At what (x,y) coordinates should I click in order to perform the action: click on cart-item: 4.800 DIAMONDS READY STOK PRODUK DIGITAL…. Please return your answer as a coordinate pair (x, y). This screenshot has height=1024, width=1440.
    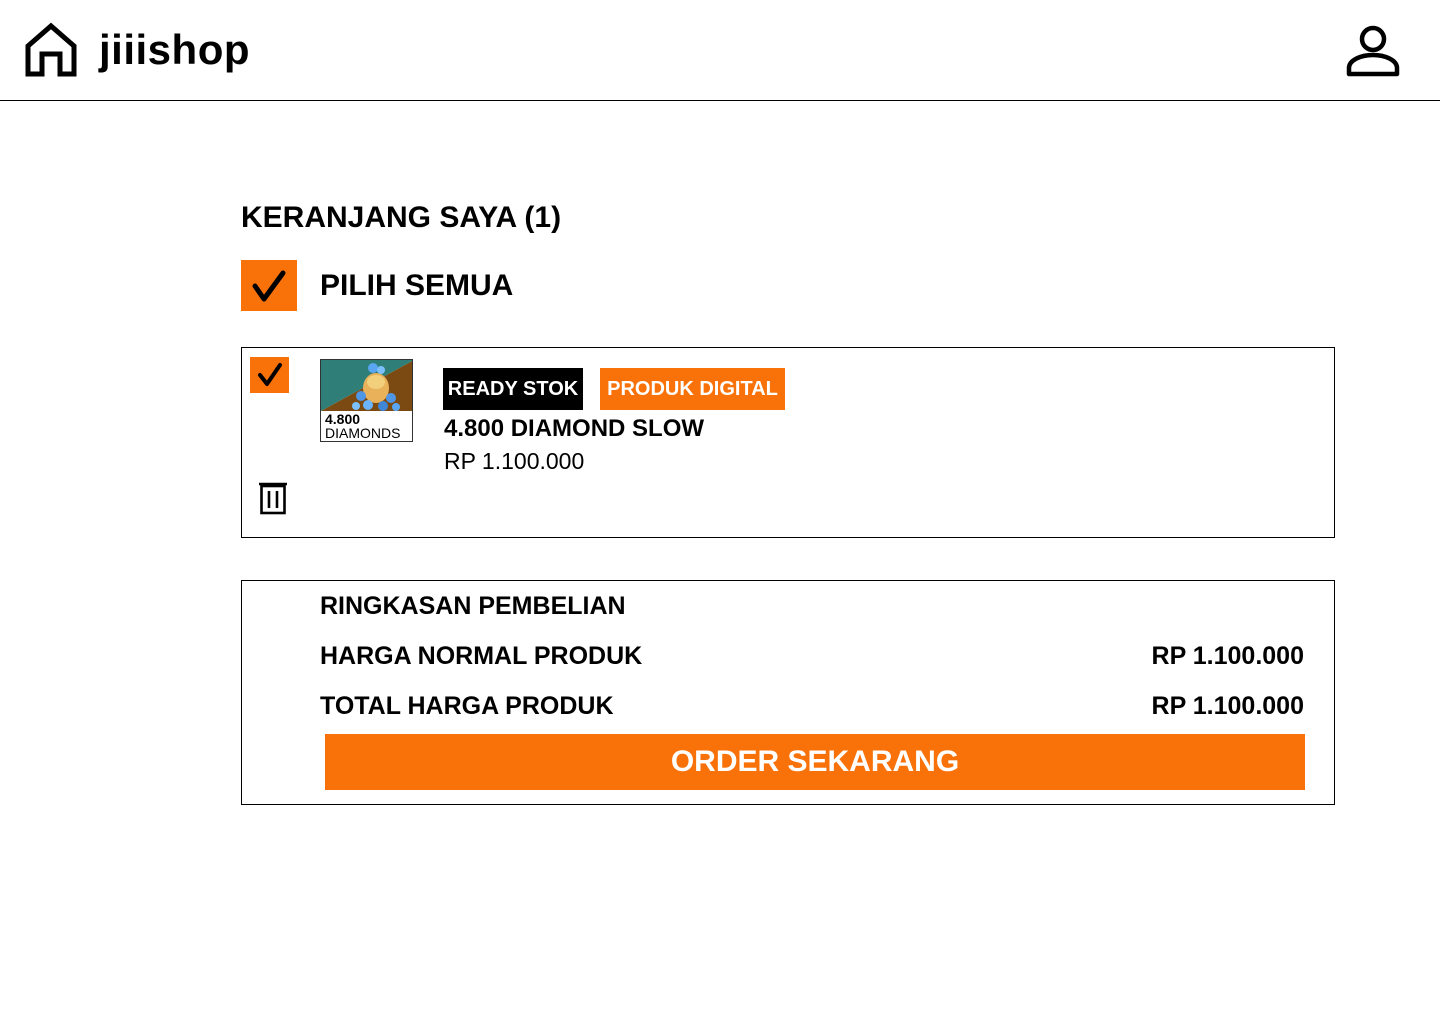
    Looking at the image, I should click on (788, 442).